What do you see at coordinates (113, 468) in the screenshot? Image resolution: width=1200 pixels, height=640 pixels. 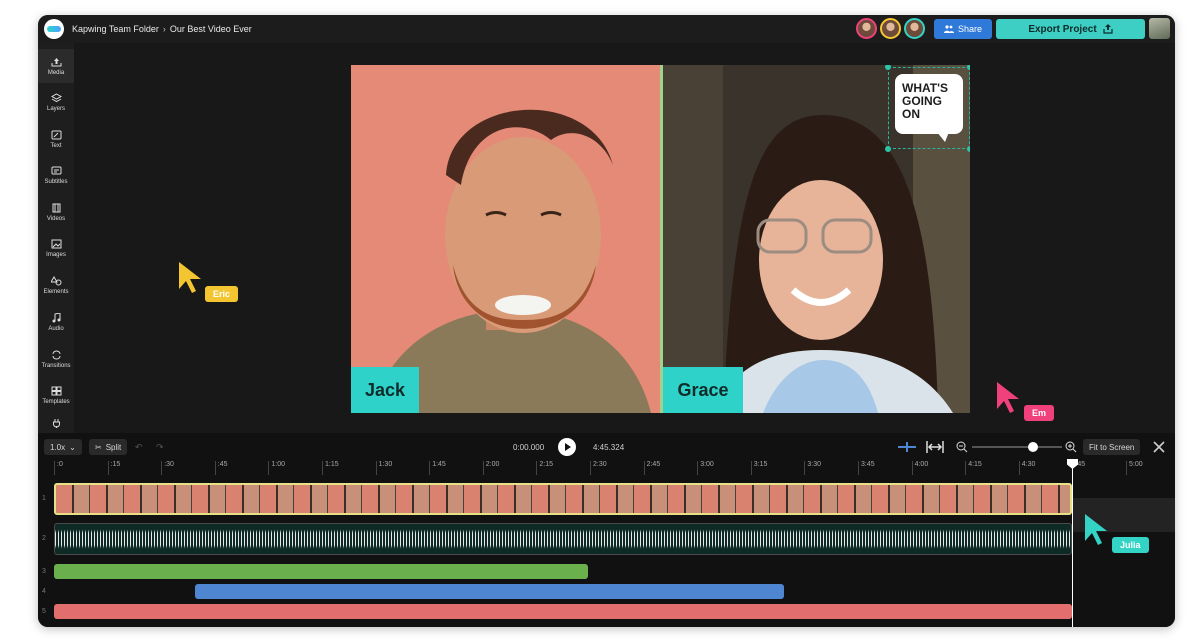 I see `ruler-tick: :15` at bounding box center [113, 468].